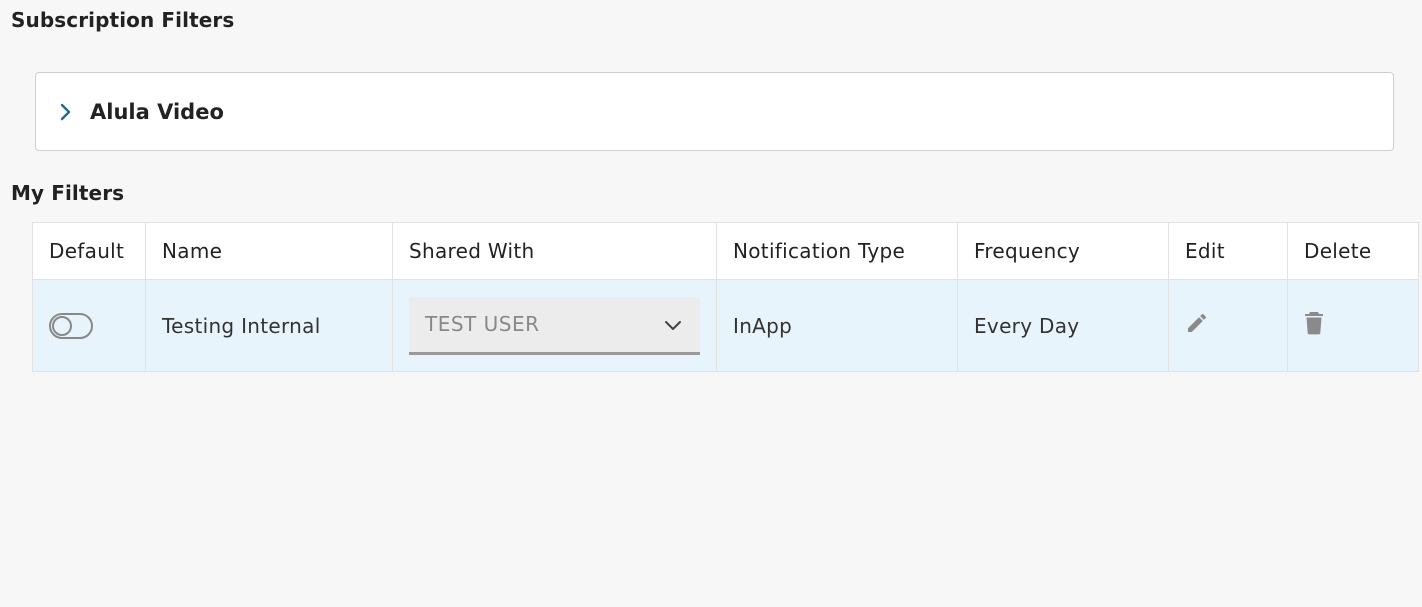 Image resolution: width=1422 pixels, height=607 pixels. I want to click on default-toggle, so click(71, 325).